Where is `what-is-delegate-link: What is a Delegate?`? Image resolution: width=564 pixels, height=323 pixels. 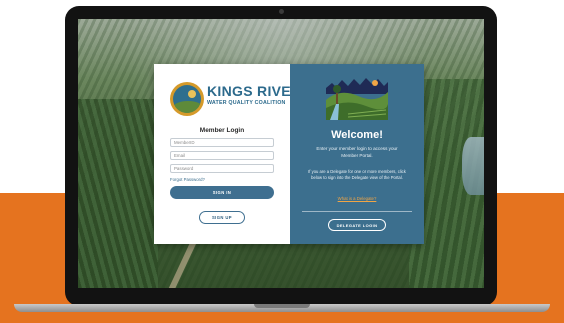 what-is-delegate-link: What is a Delegate? is located at coordinates (357, 198).